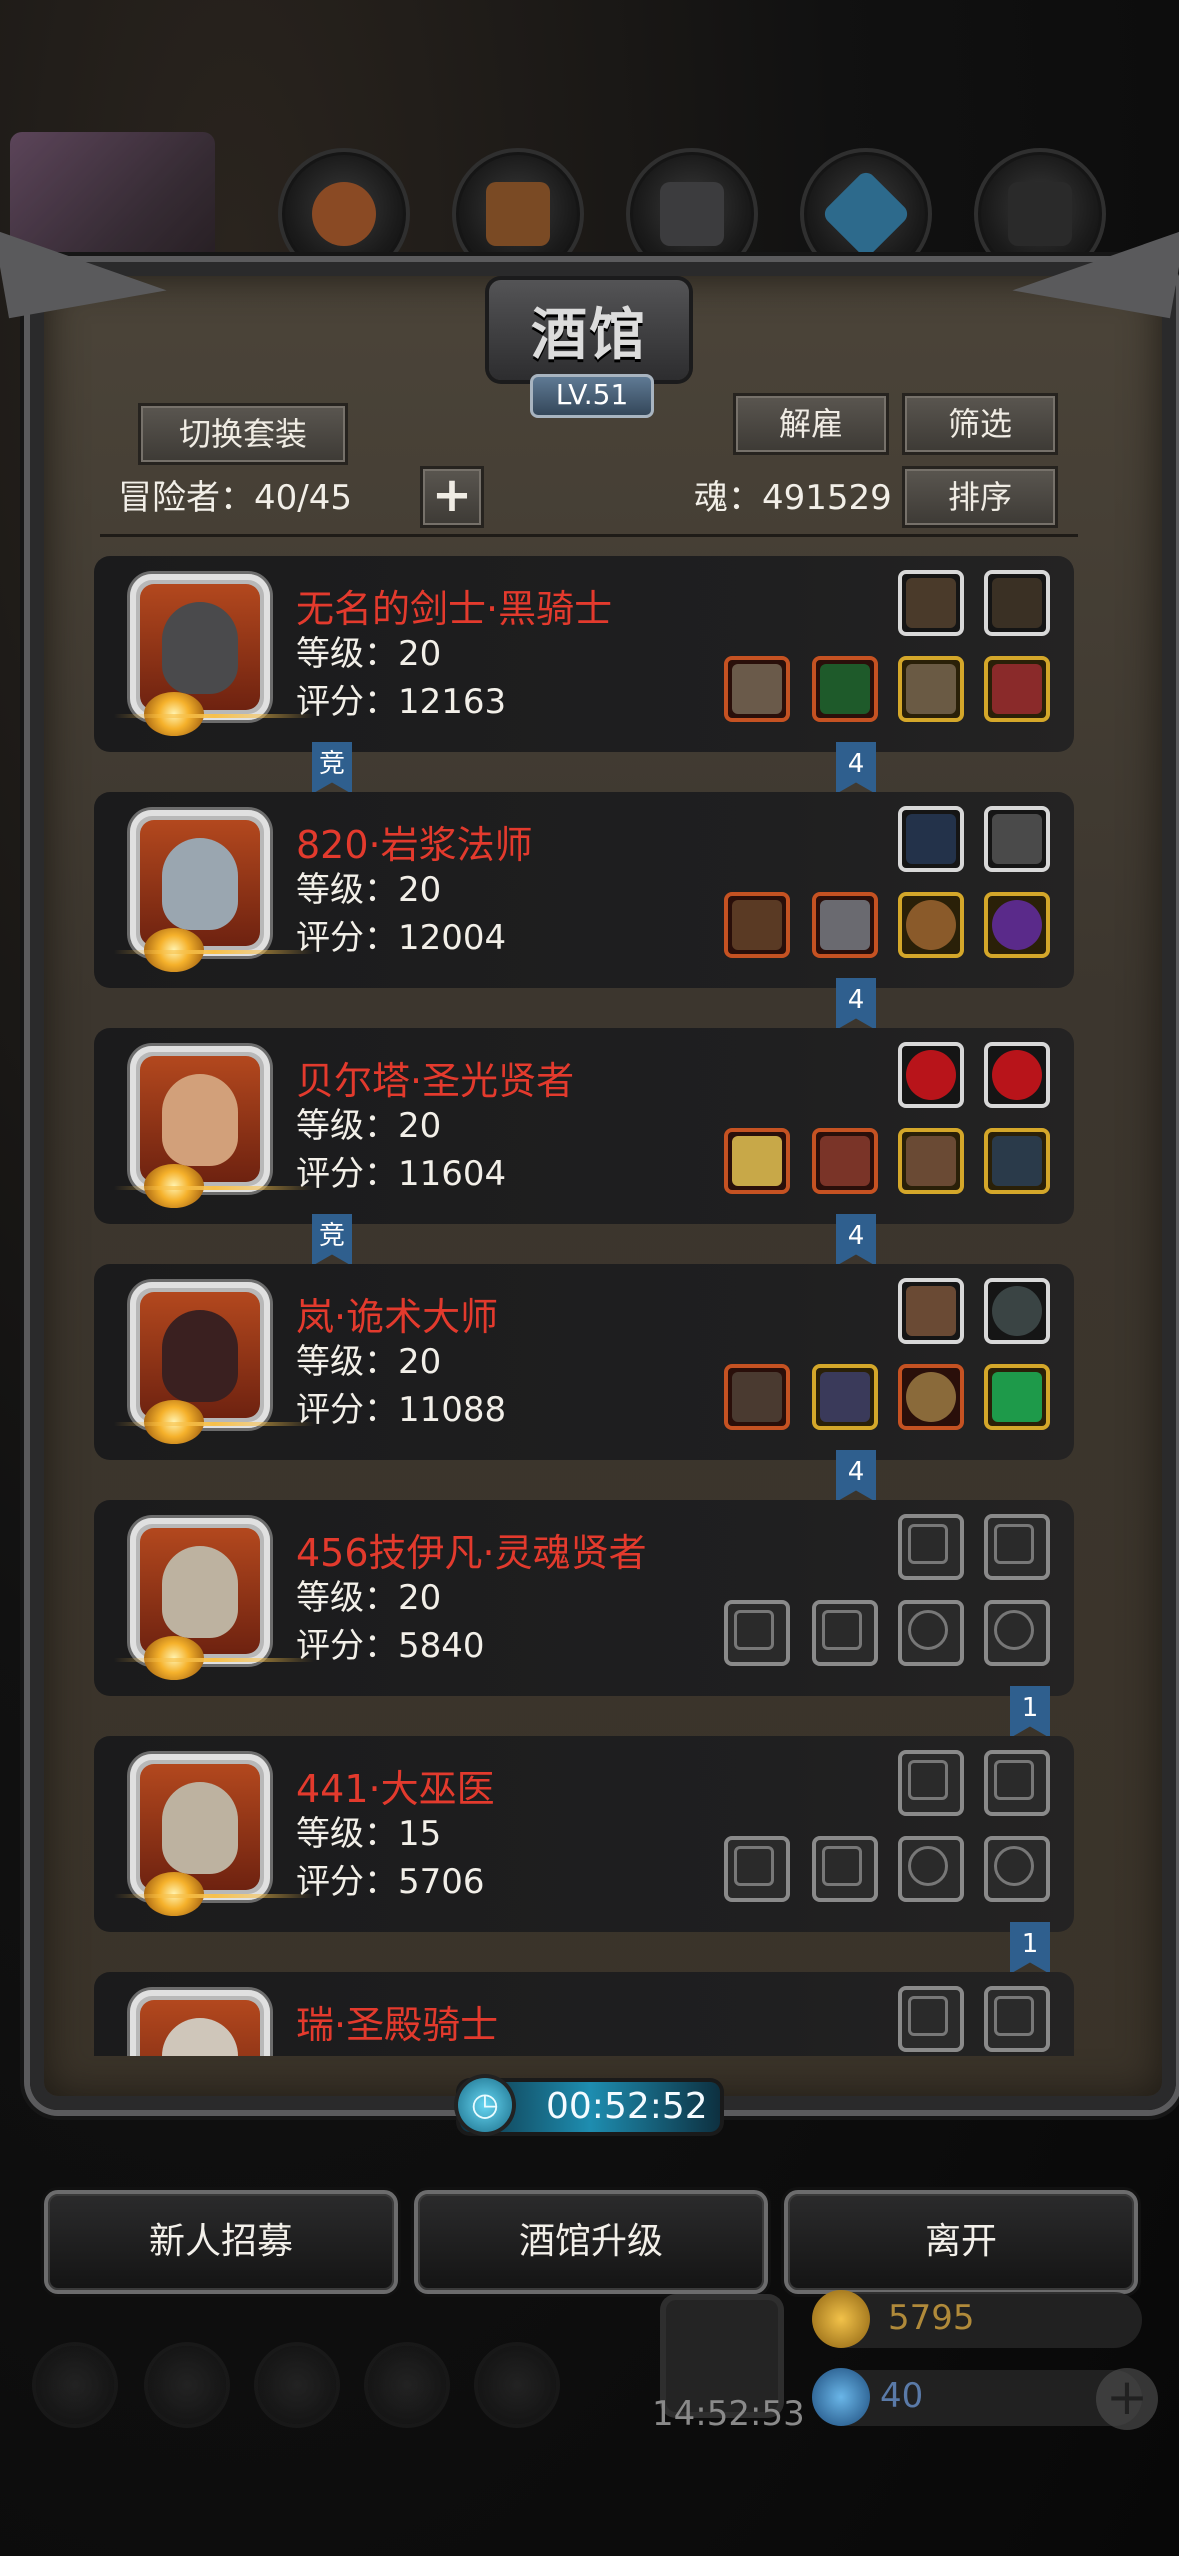  Describe the element at coordinates (961, 2242) in the screenshot. I see `leave-button: 离开` at that location.